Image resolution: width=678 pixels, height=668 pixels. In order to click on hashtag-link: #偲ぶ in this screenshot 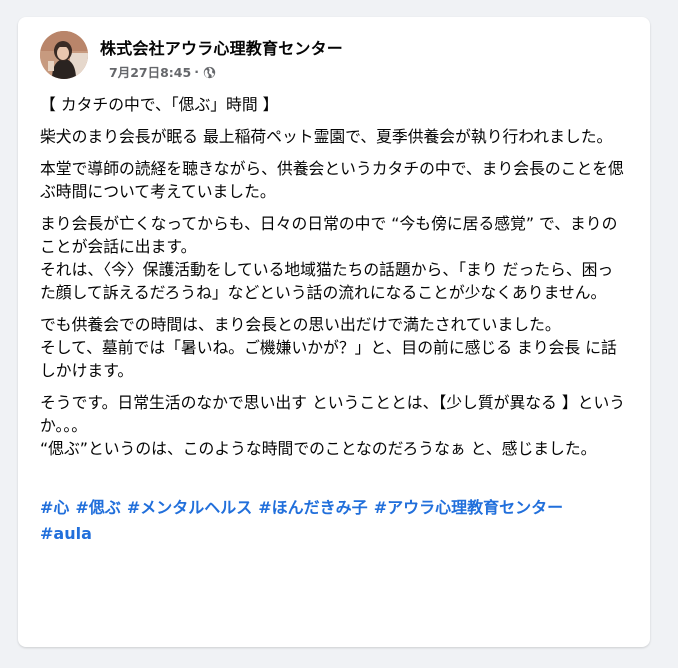, I will do `click(97, 507)`.